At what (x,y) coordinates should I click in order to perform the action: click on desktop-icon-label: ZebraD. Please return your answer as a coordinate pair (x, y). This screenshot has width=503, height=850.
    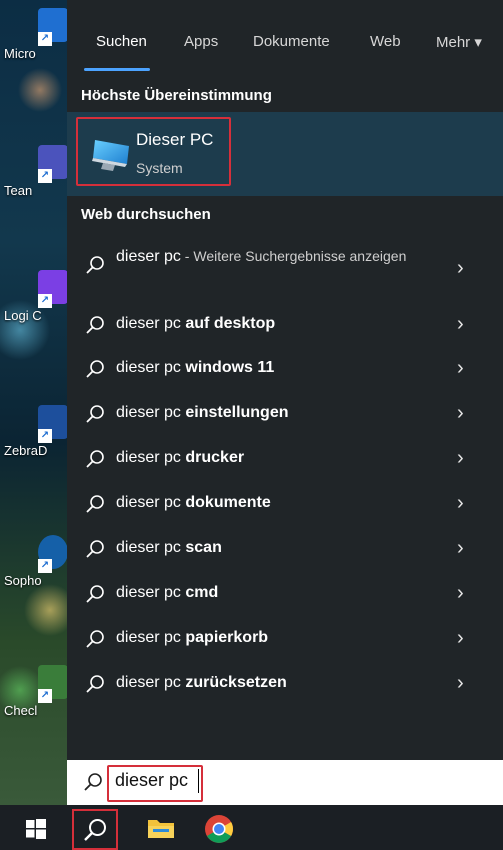
    Looking at the image, I should click on (26, 450).